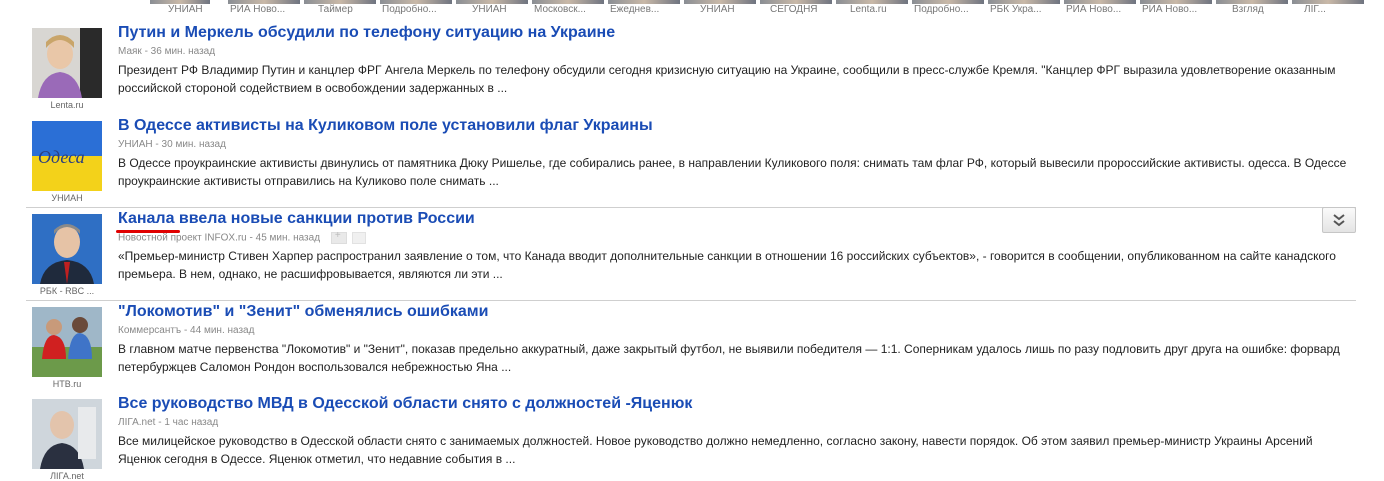 The height and width of the screenshot is (481, 1384). I want to click on thumbnail-source-label: НТВ.ru, so click(67, 384).